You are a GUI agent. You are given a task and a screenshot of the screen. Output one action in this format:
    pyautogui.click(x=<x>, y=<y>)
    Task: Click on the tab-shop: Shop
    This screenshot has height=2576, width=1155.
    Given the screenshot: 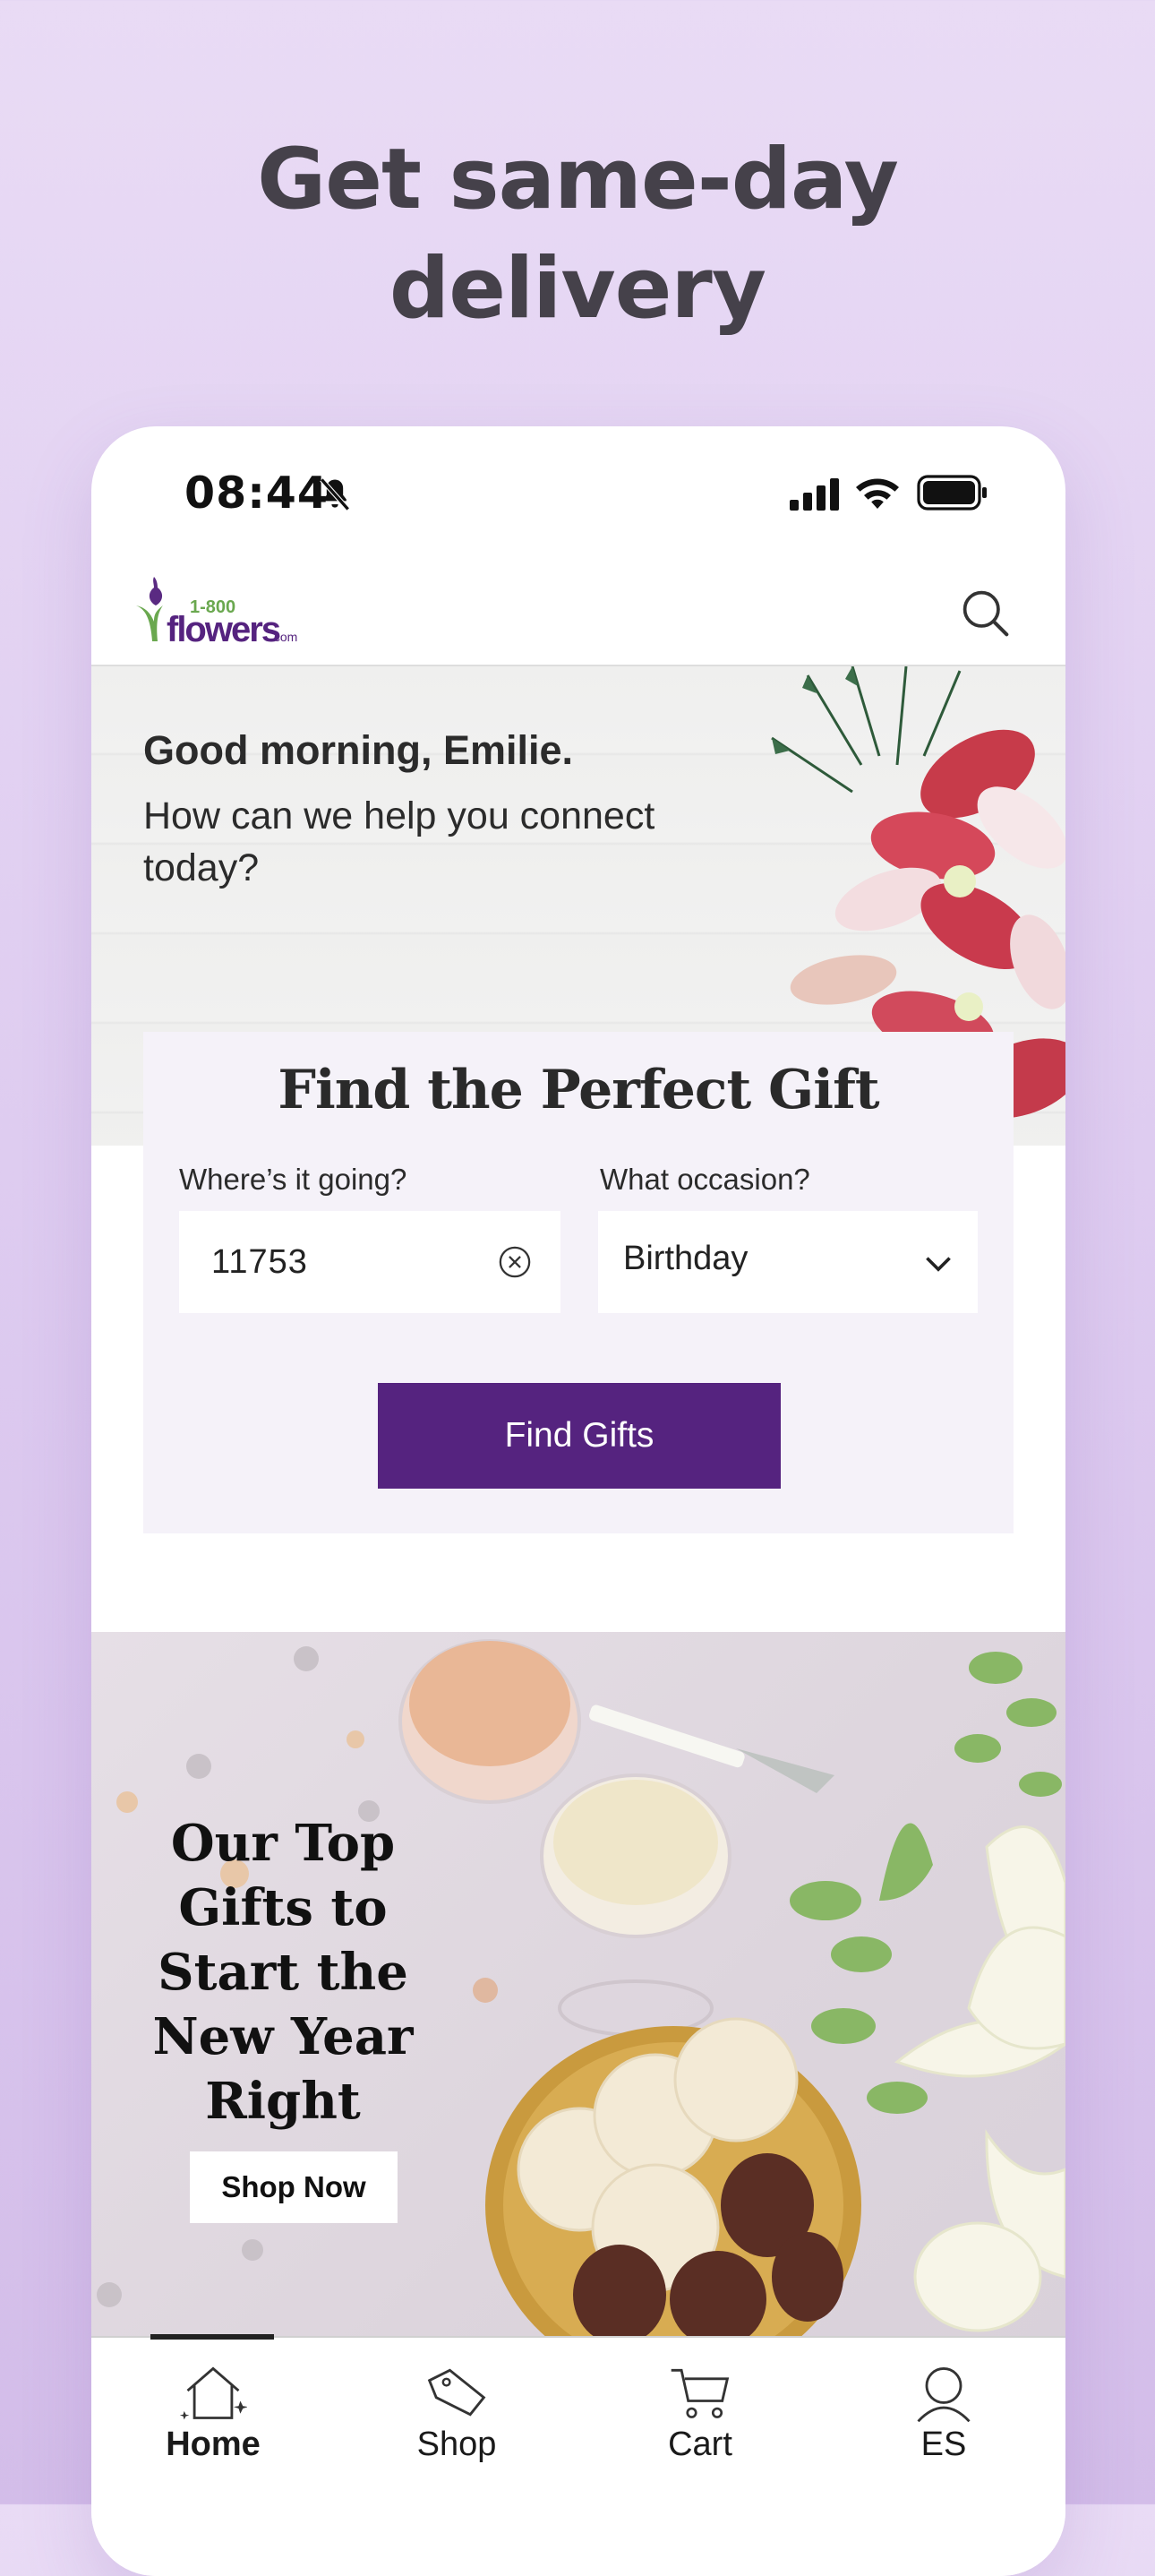 What is the action you would take?
    pyautogui.click(x=456, y=2423)
    